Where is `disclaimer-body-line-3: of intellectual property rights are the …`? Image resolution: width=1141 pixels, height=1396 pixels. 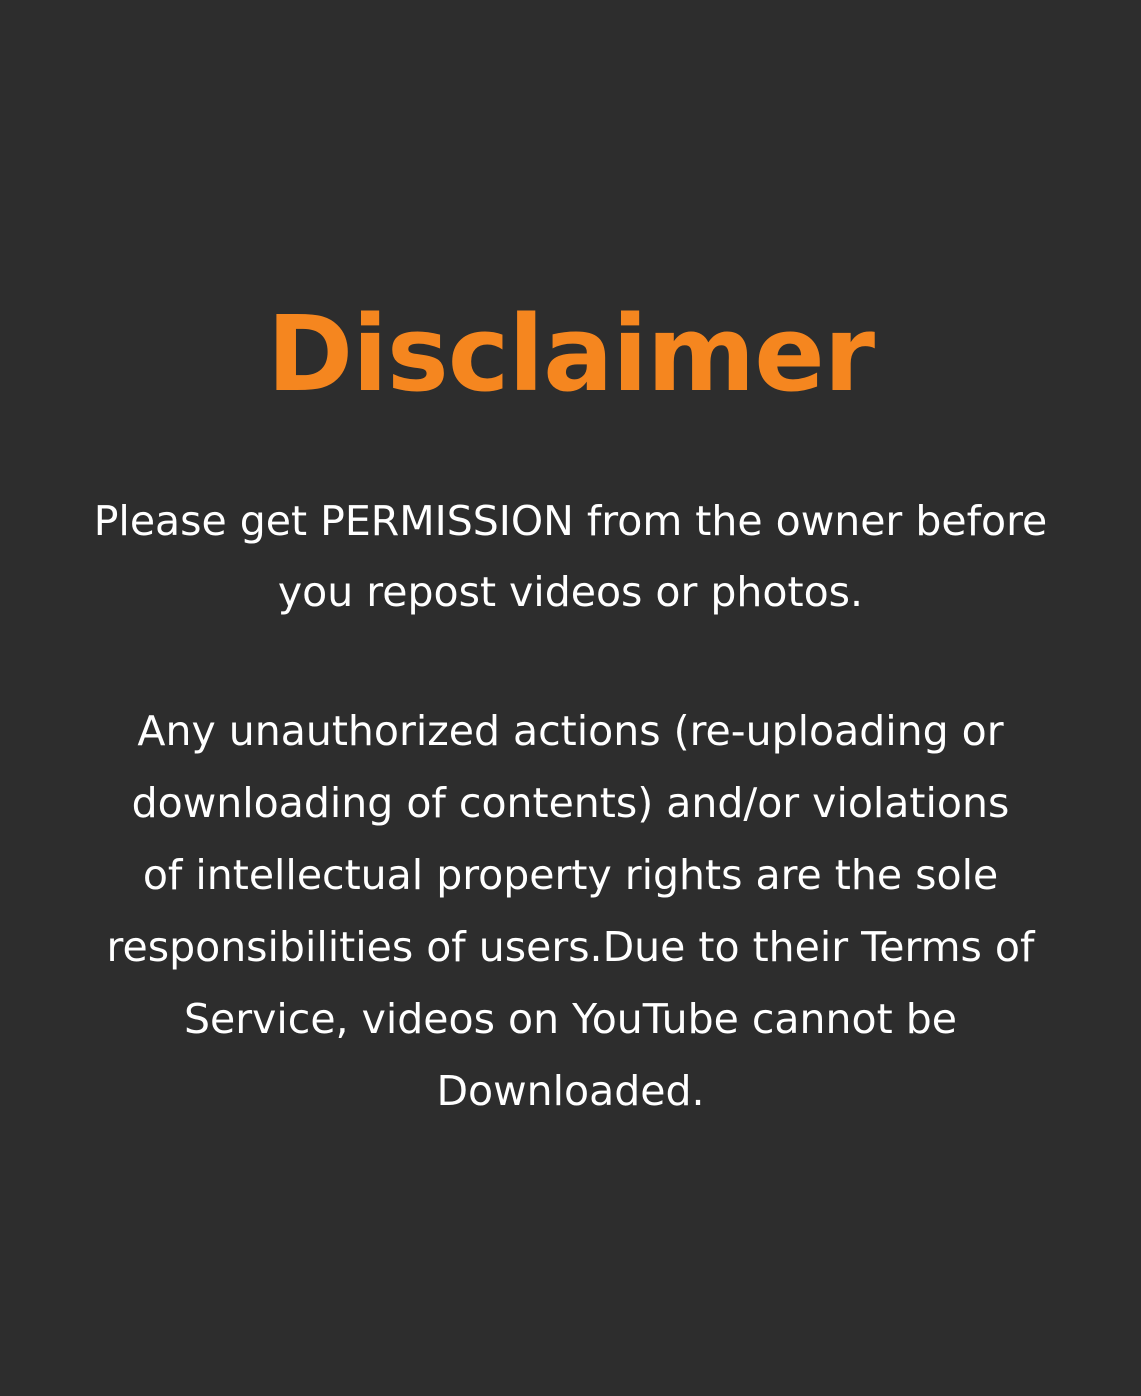 disclaimer-body-line-3: of intellectual property rights are the … is located at coordinates (570, 875).